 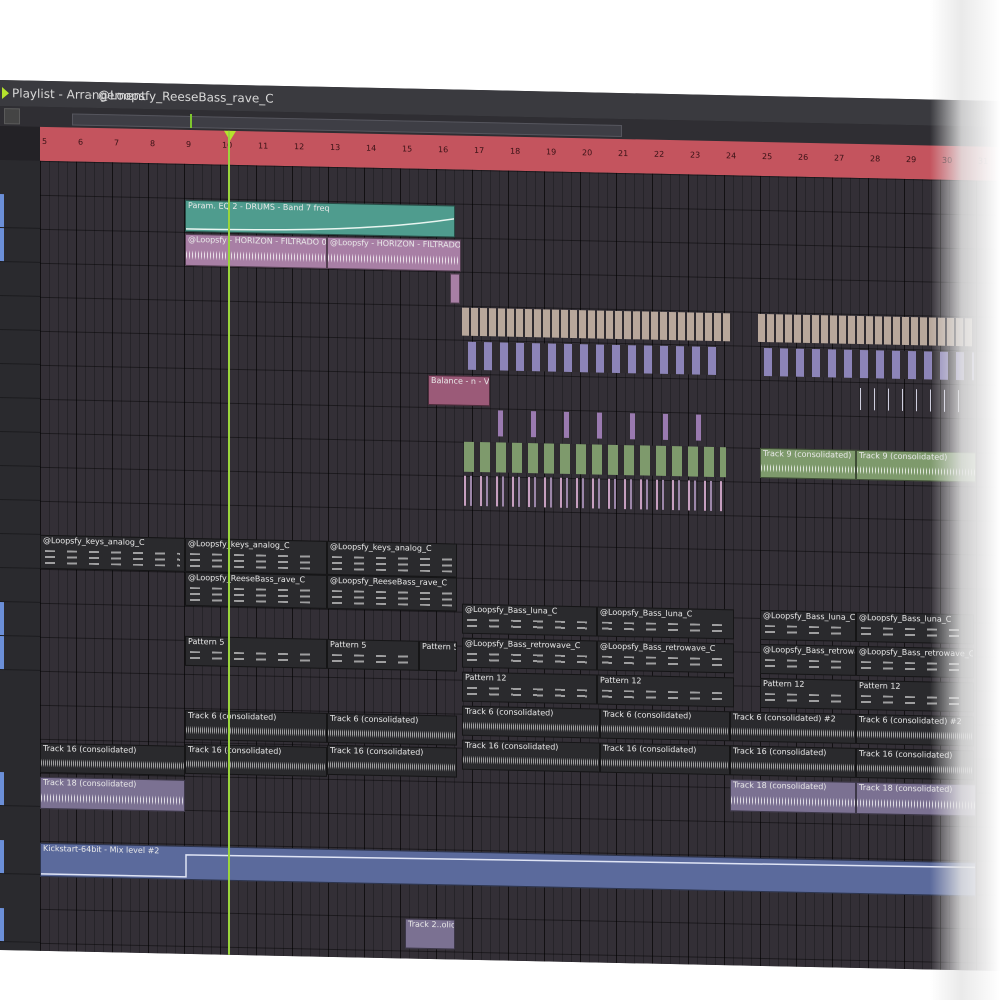 What do you see at coordinates (320, 218) in the screenshot?
I see `automation-clip: Param. EQ 2 - DRUMS - Band 7 freq` at bounding box center [320, 218].